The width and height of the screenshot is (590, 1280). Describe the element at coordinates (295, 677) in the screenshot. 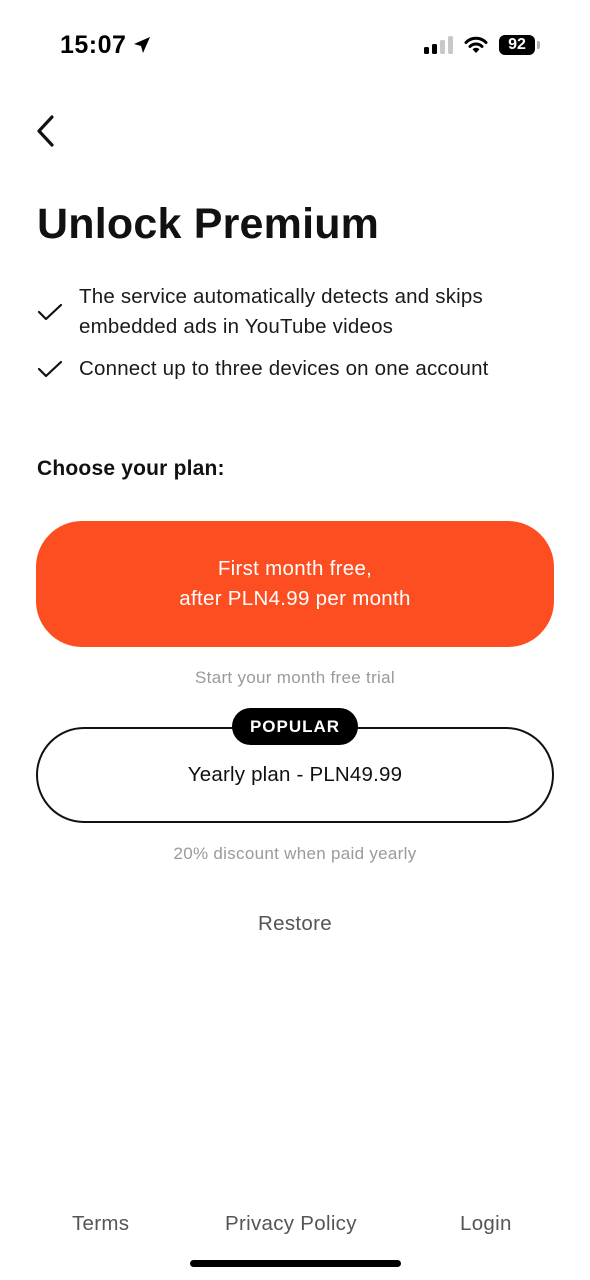

I see `trial-caption: Start your month free trial` at that location.